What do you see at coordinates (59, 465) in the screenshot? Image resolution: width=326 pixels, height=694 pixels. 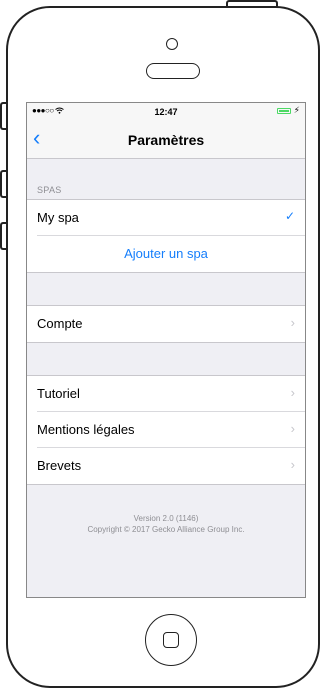 I see `patents-label: Brevets` at bounding box center [59, 465].